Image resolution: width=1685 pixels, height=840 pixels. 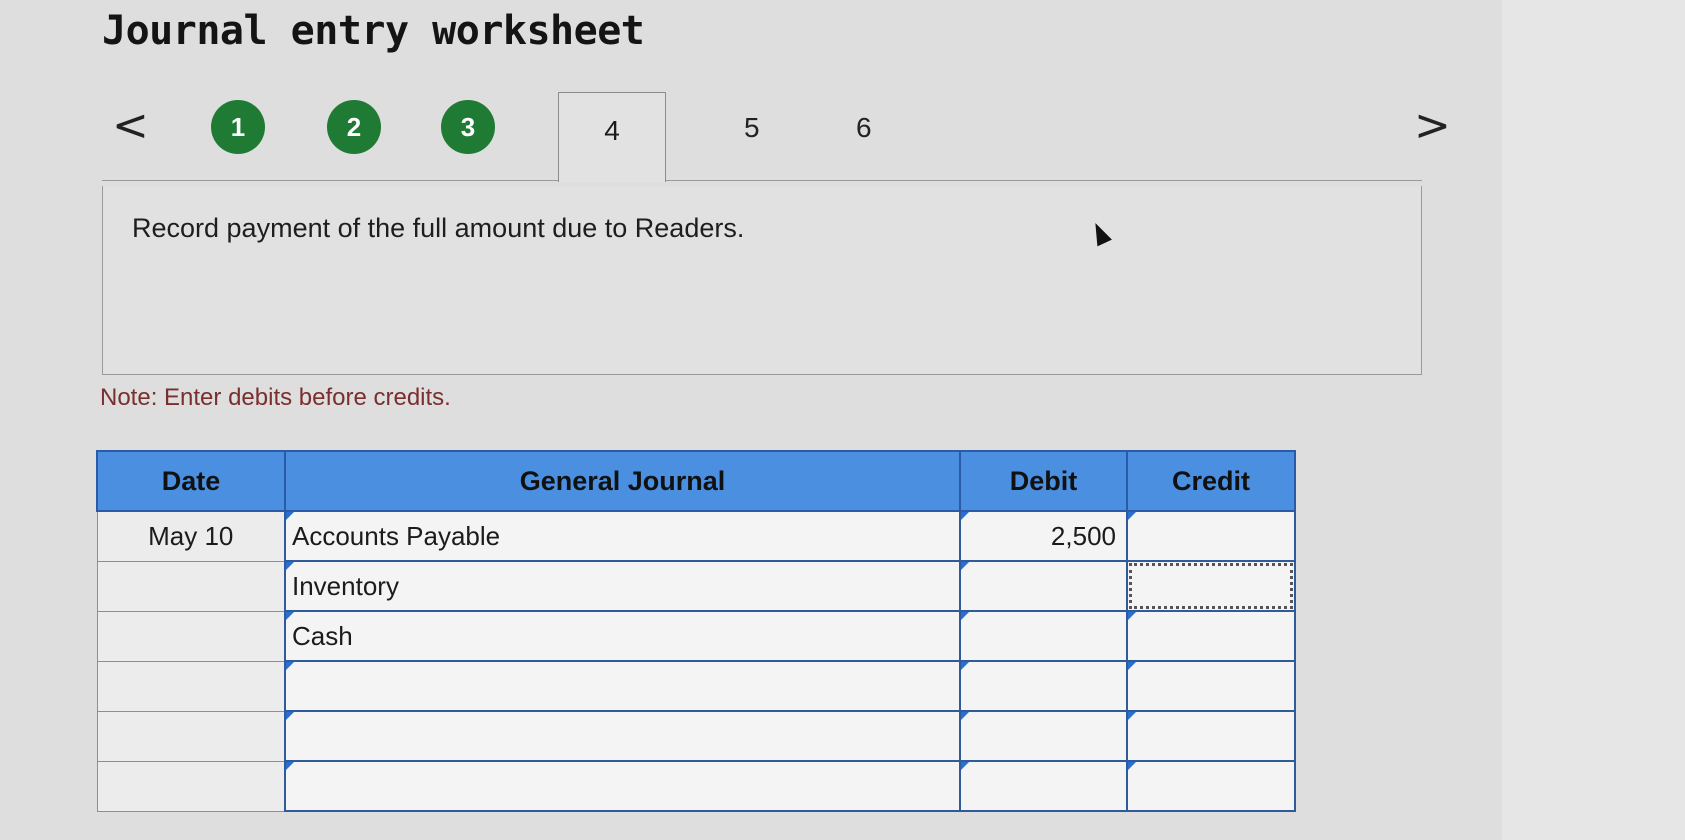 I want to click on account-value: Cash, so click(x=322, y=635).